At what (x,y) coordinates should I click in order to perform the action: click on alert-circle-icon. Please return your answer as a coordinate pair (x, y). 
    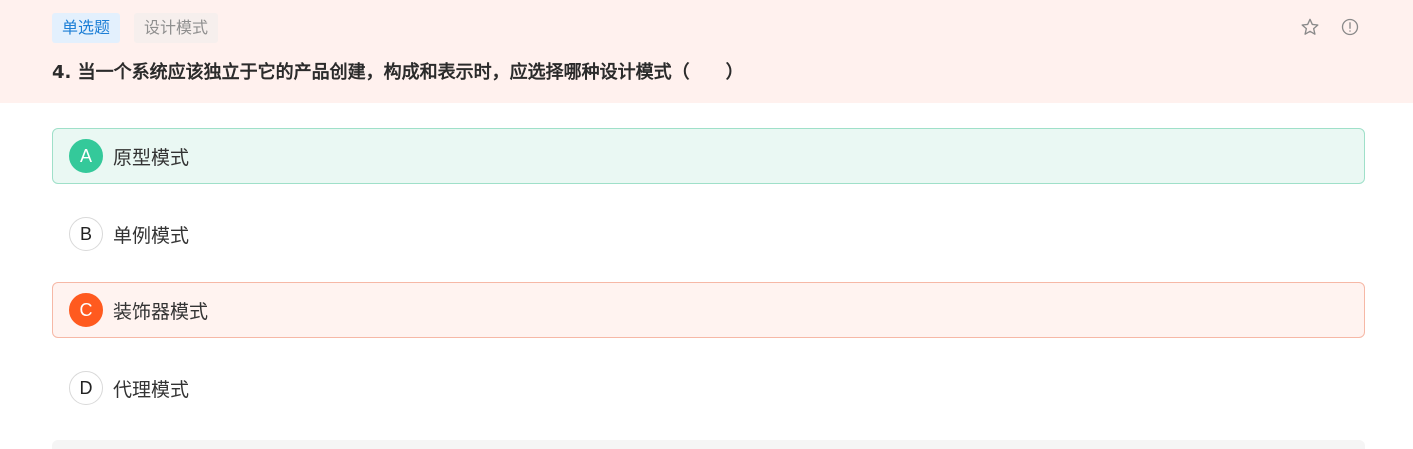
    Looking at the image, I should click on (1350, 27).